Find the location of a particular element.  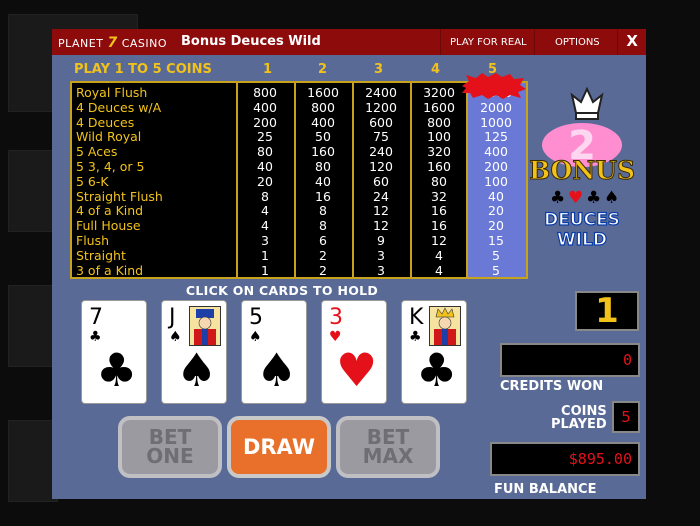

payout-value: 2000 is located at coordinates (496, 107).